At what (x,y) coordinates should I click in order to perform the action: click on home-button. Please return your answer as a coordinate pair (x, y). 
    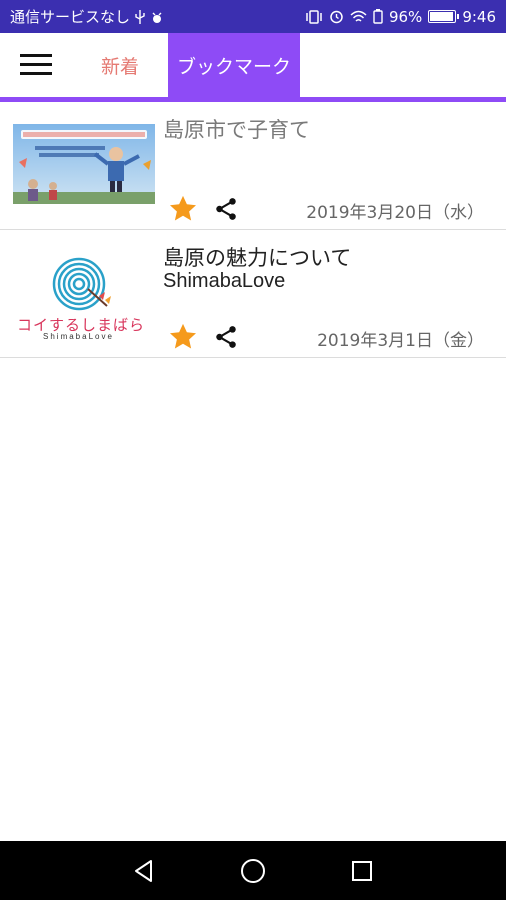
    Looking at the image, I should click on (253, 871).